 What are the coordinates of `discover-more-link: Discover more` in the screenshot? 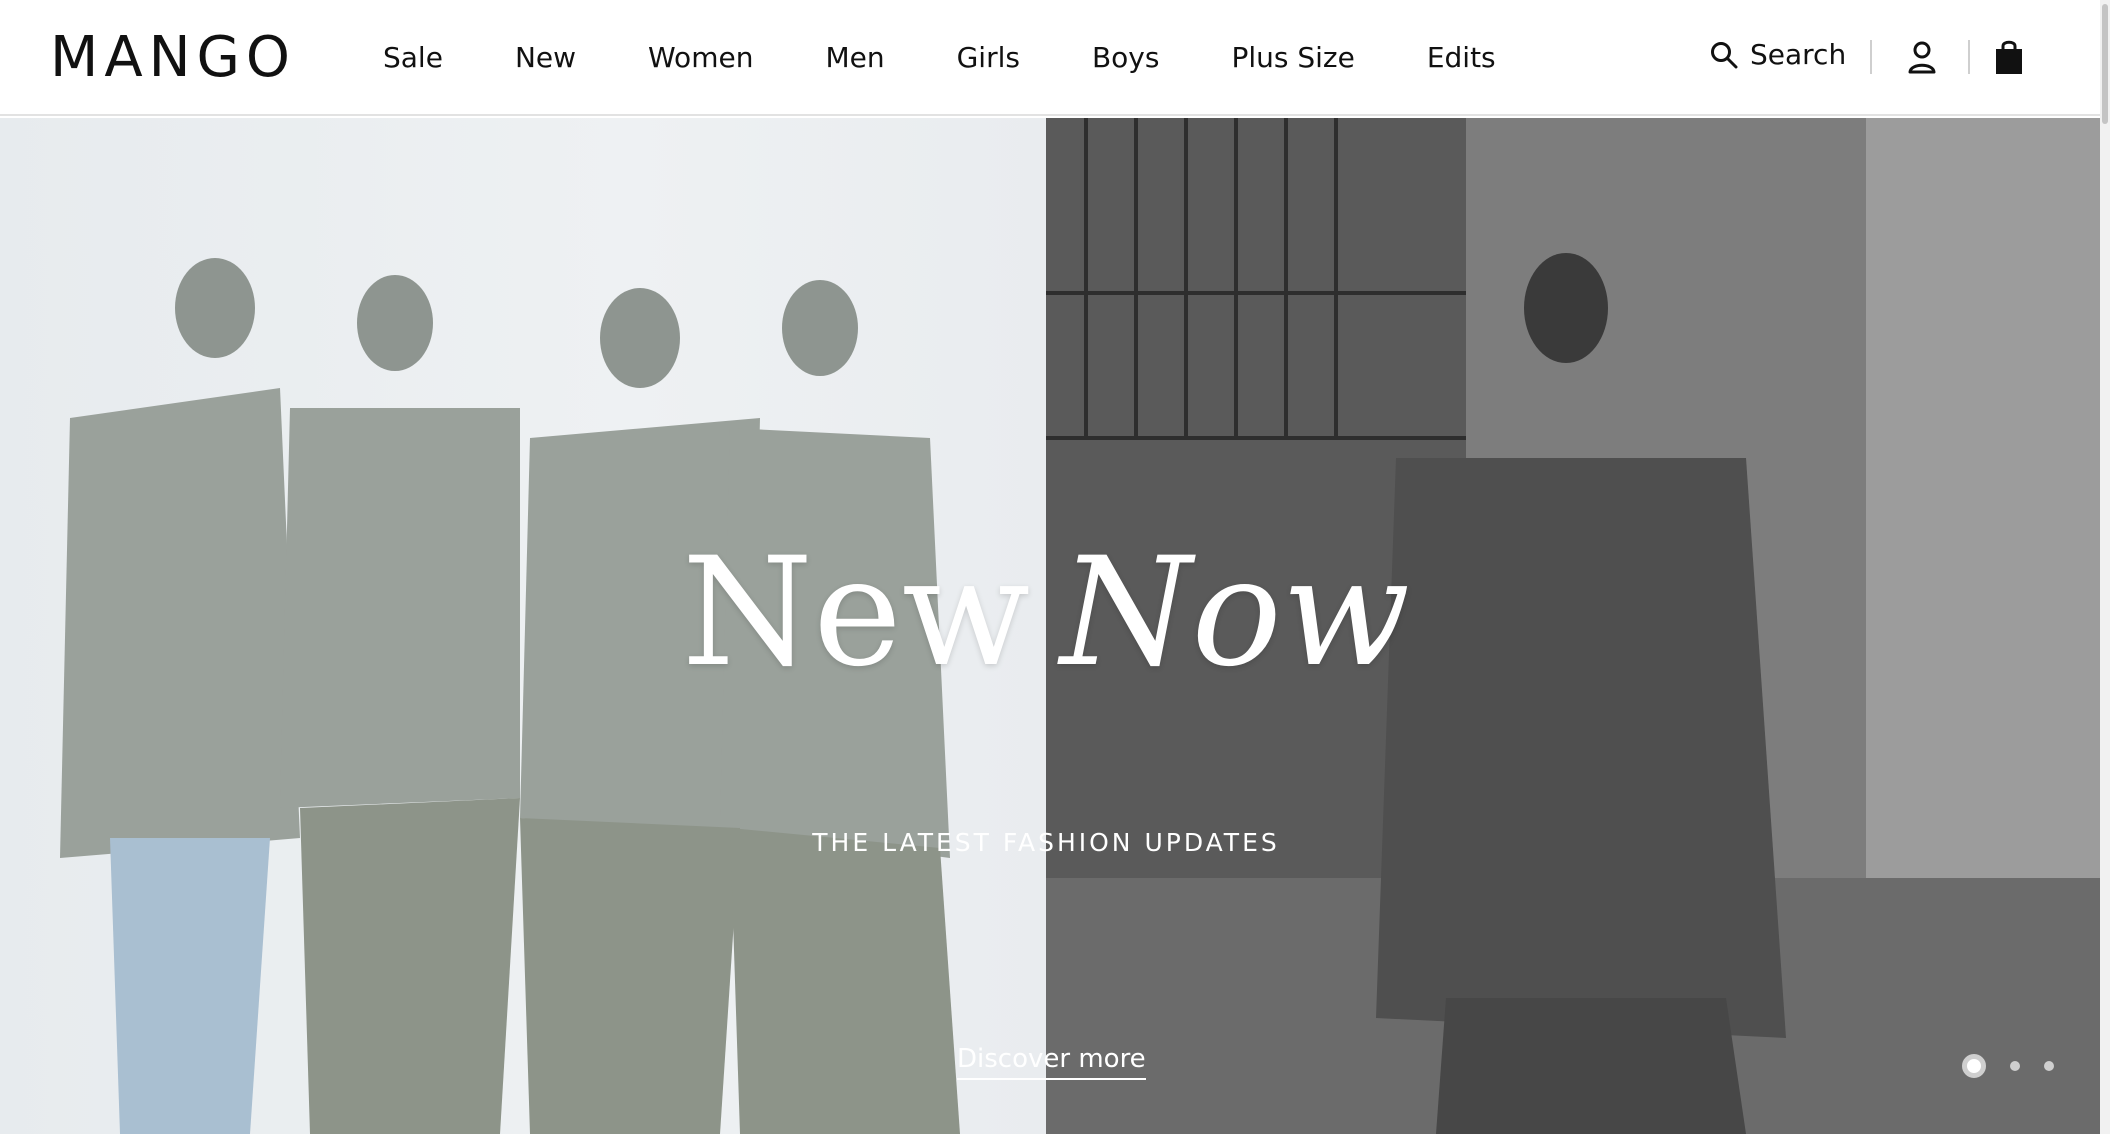 It's located at (1051, 1062).